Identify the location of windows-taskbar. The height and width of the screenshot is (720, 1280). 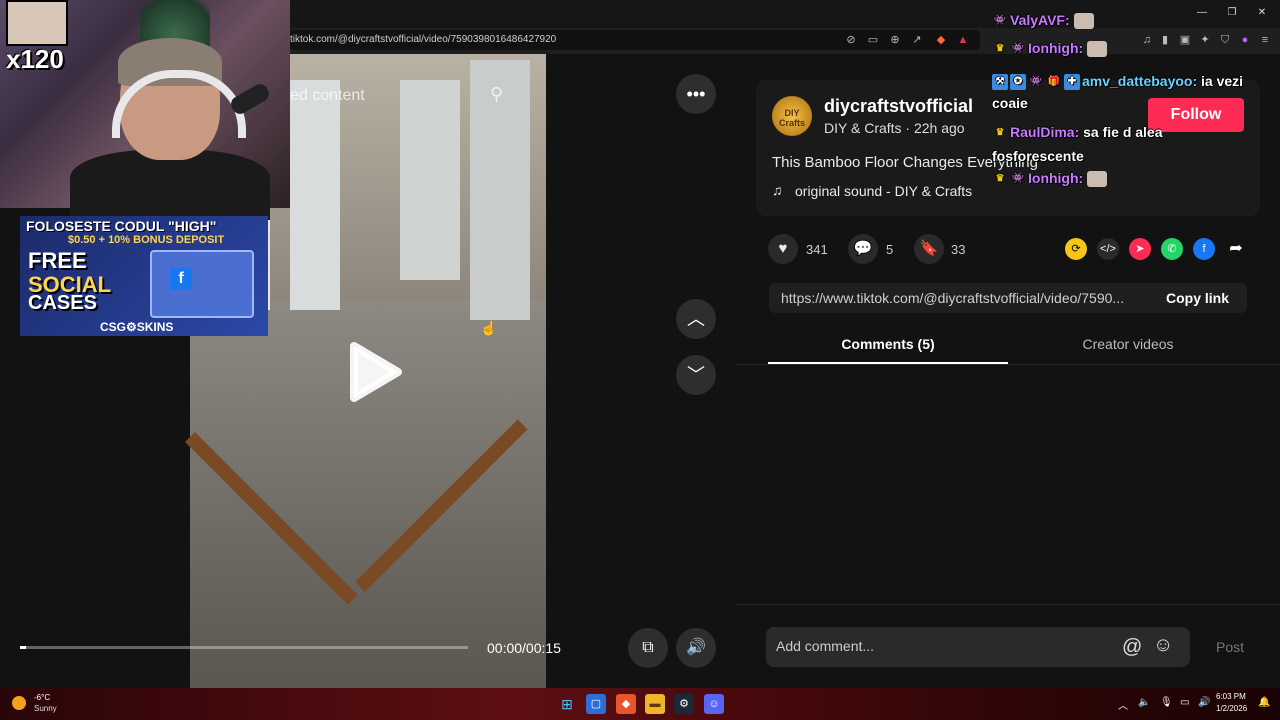
(640, 704).